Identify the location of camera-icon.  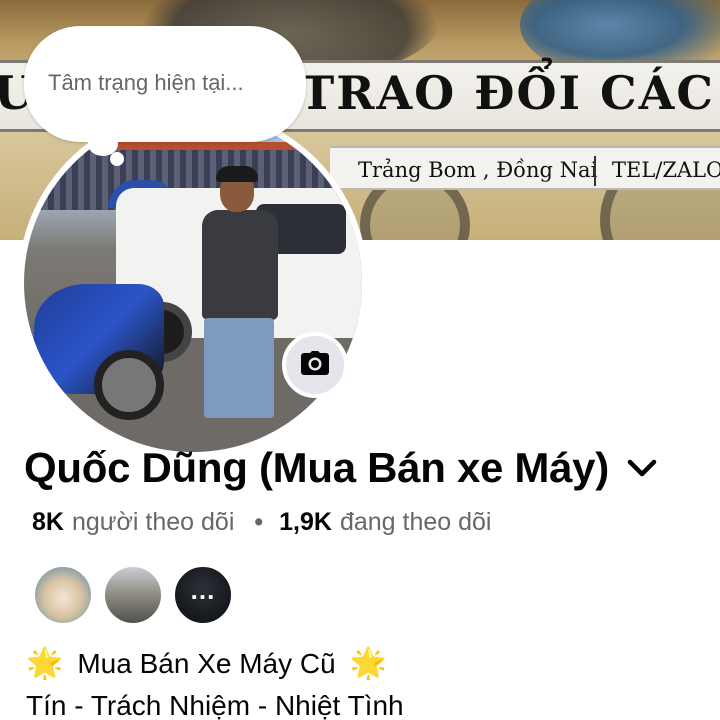
(315, 365).